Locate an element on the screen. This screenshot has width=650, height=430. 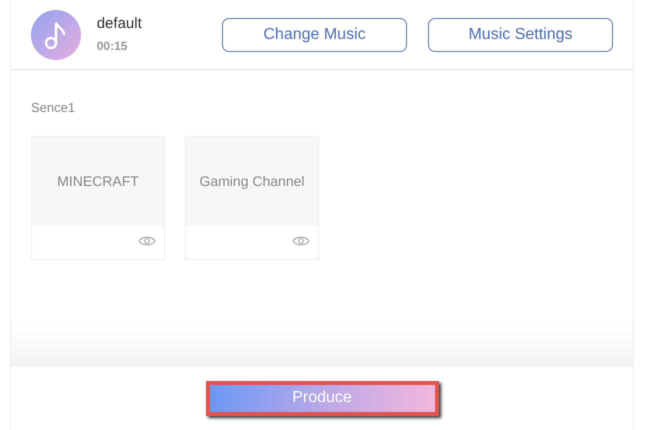
scene-label: MINECRAFT is located at coordinates (98, 181).